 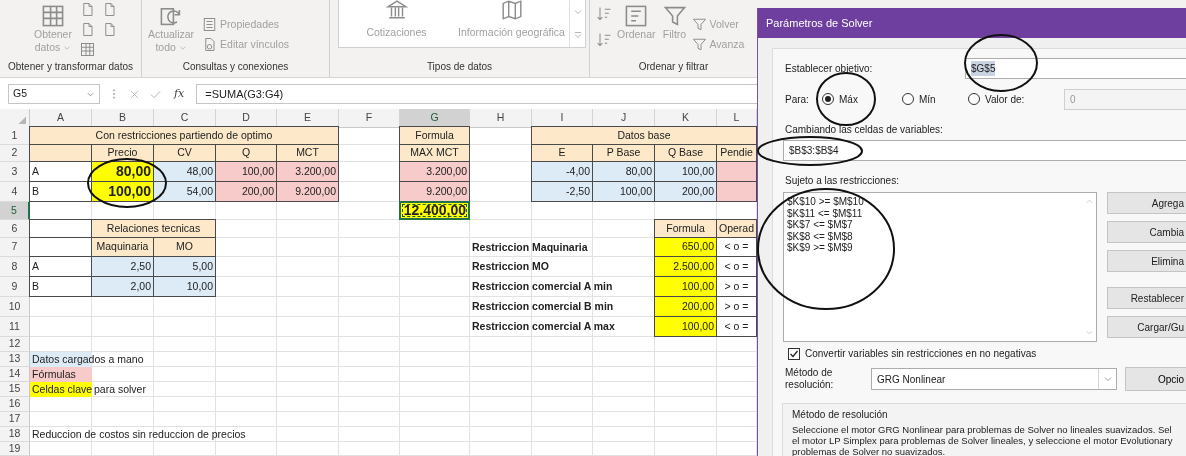 What do you see at coordinates (794, 353) in the screenshot?
I see `checkbox` at bounding box center [794, 353].